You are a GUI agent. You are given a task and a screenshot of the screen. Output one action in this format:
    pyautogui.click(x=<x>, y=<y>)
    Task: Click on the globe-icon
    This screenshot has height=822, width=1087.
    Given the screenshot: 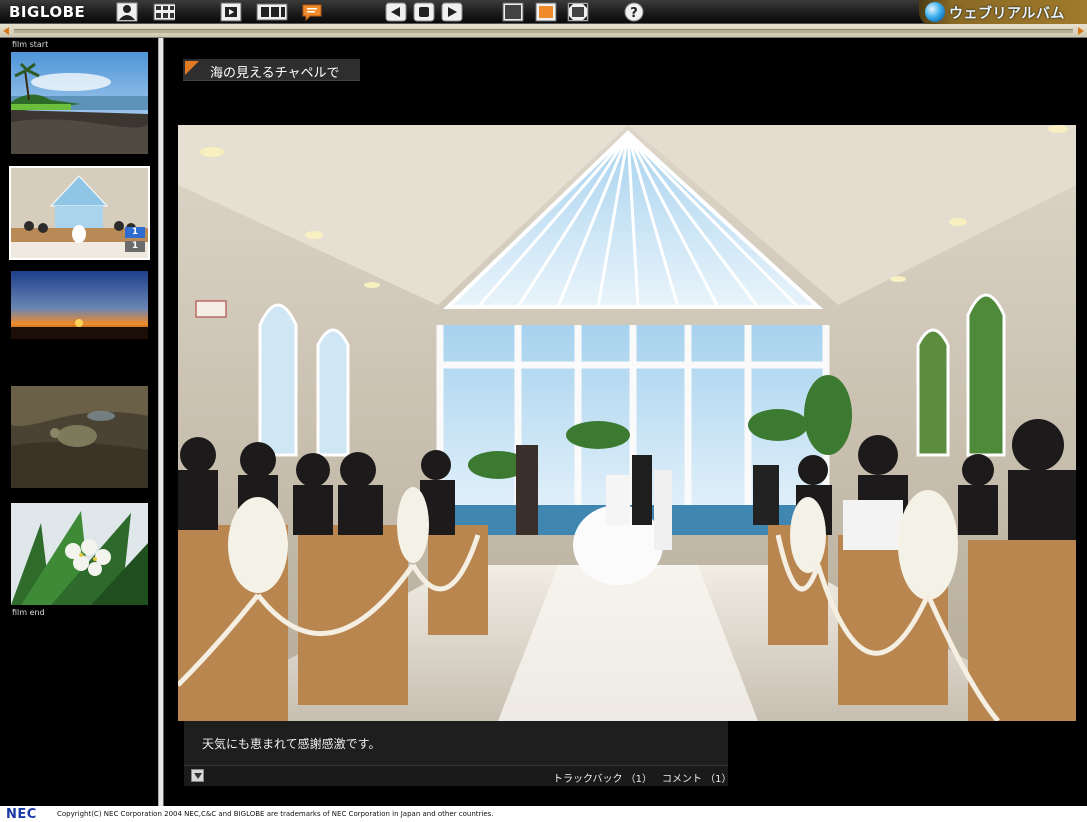 What is the action you would take?
    pyautogui.click(x=935, y=12)
    